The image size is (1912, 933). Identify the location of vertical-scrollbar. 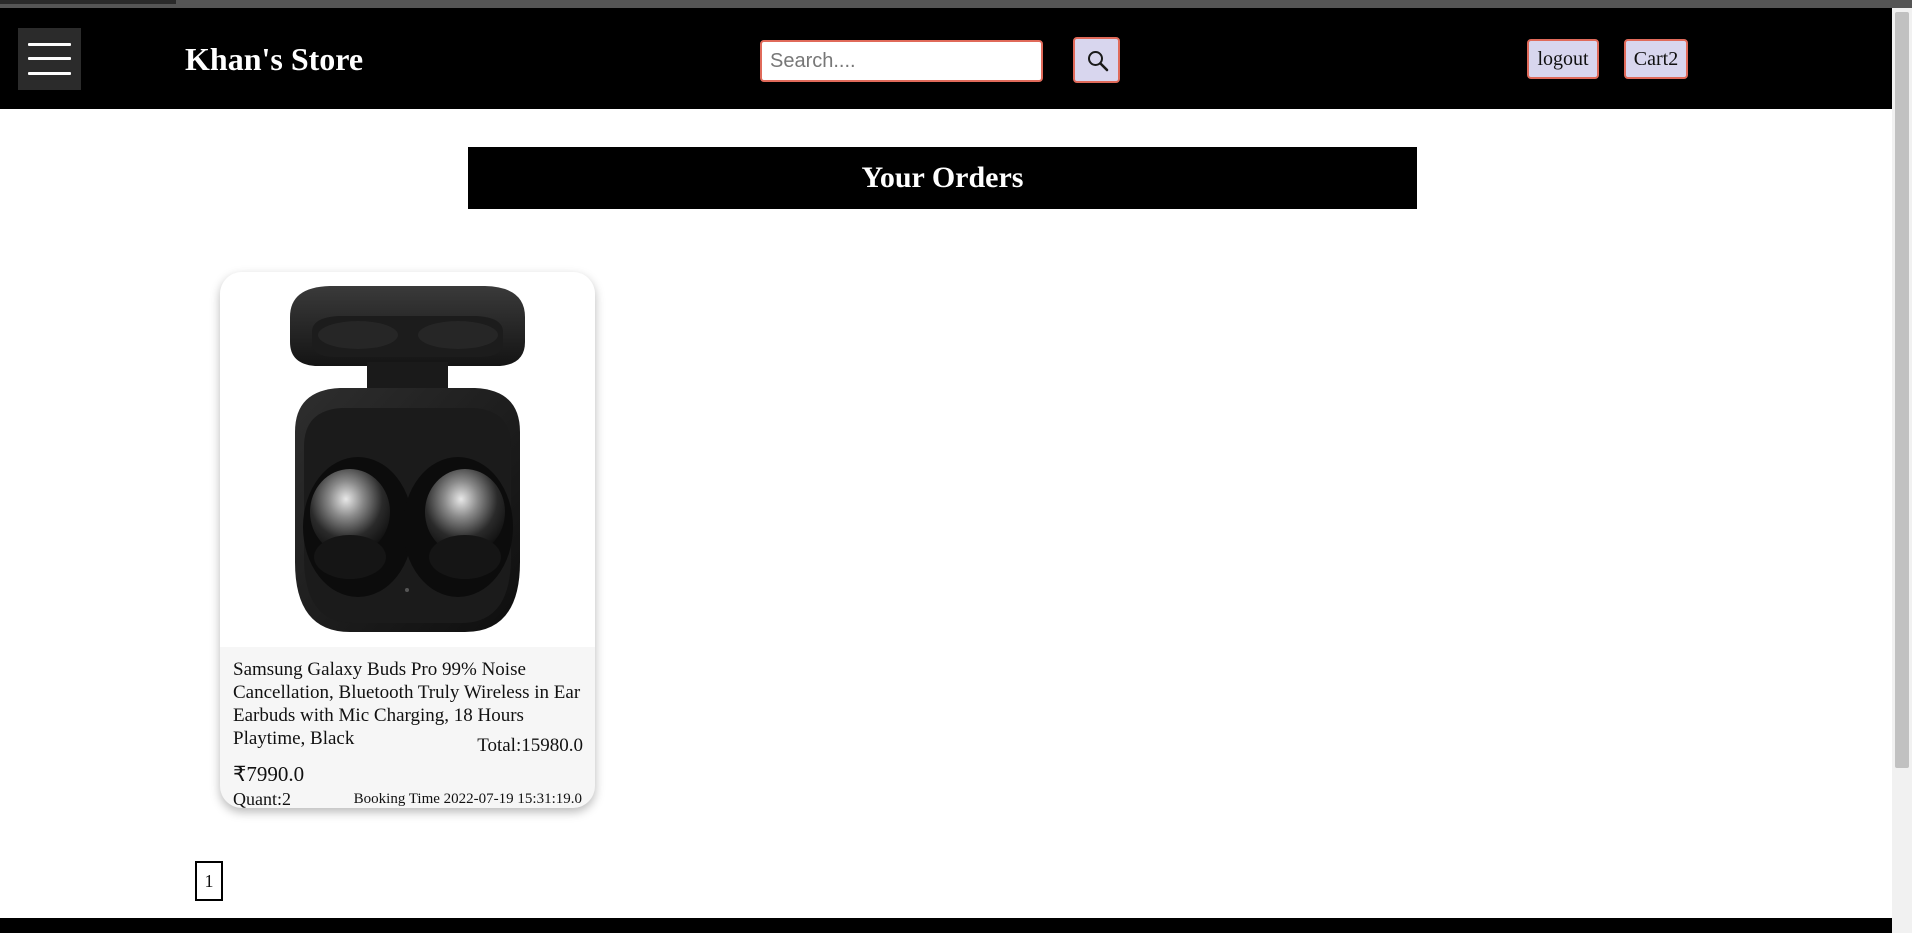
(1902, 470).